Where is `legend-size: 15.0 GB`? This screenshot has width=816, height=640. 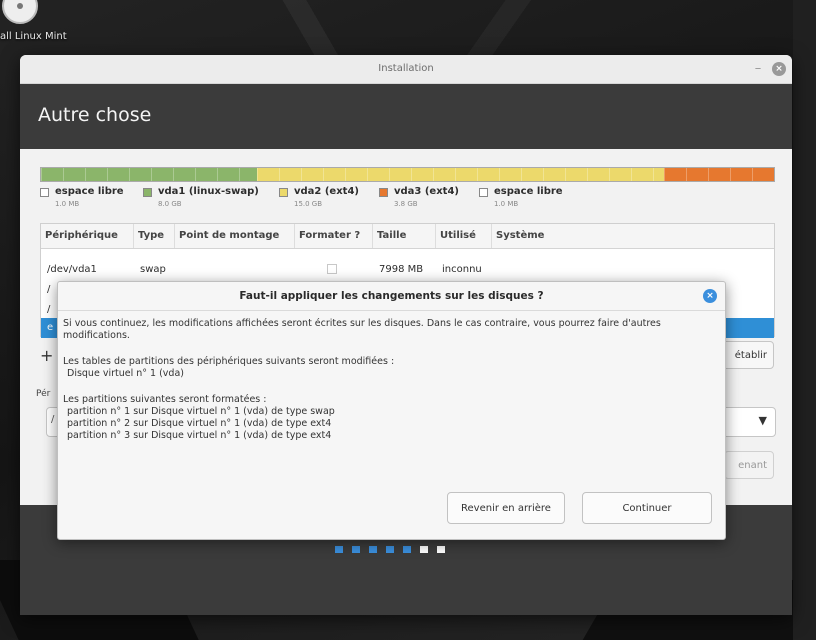 legend-size: 15.0 GB is located at coordinates (308, 204).